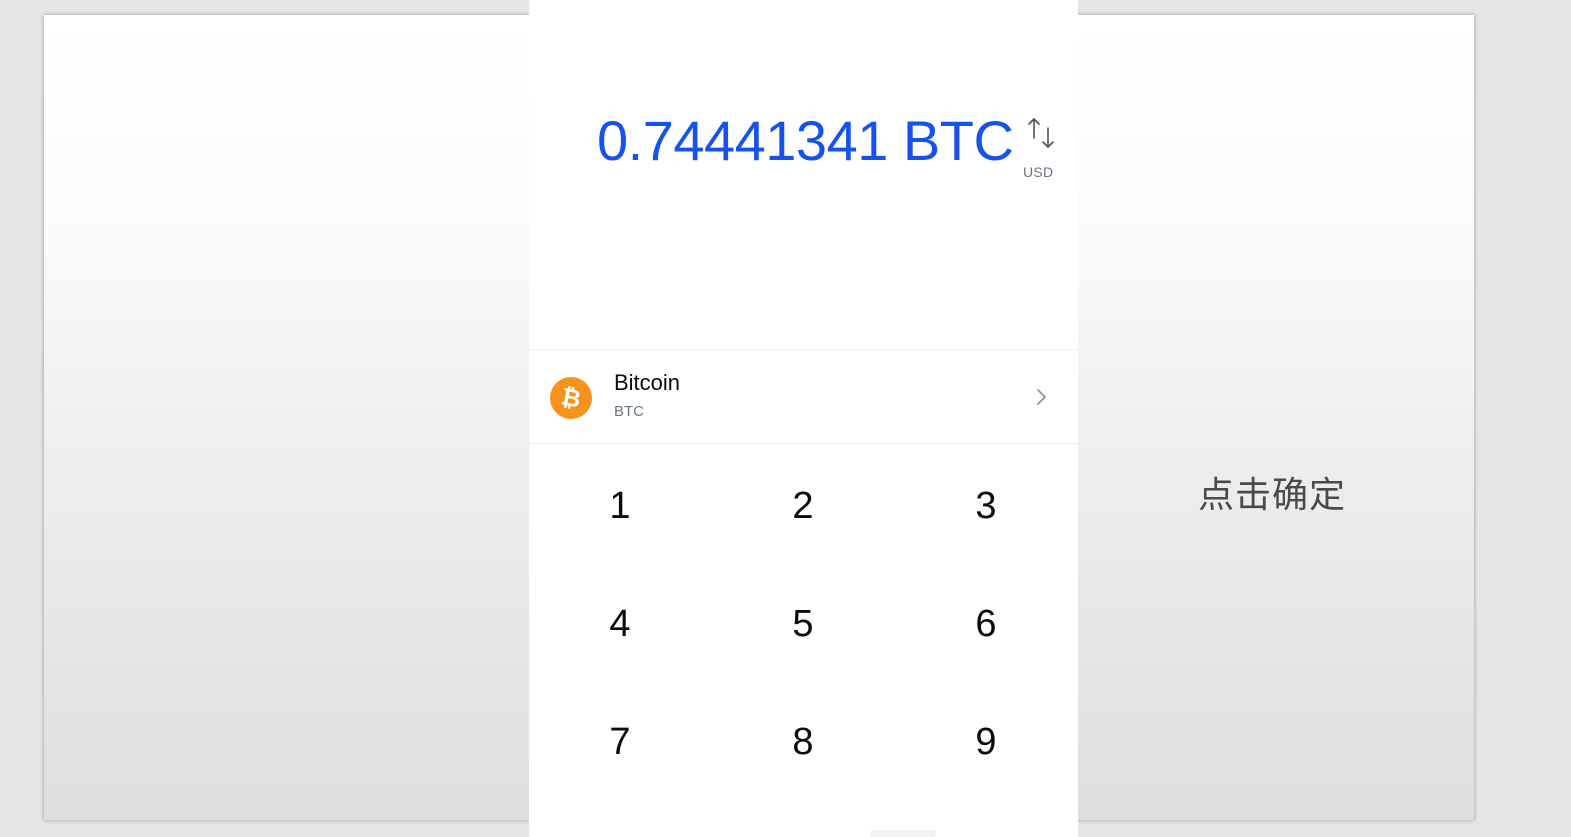 Image resolution: width=1571 pixels, height=837 pixels. Describe the element at coordinates (805, 140) in the screenshot. I see `amount-value: 0.74441341 BTC` at that location.